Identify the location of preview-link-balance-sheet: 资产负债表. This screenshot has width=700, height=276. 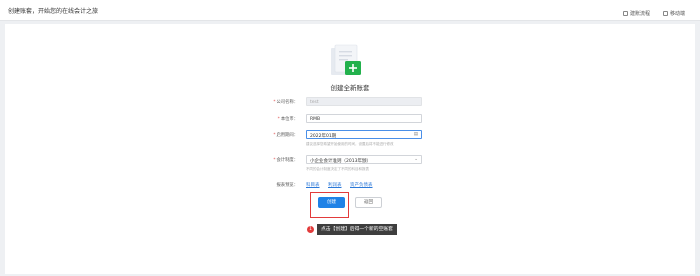
(361, 185).